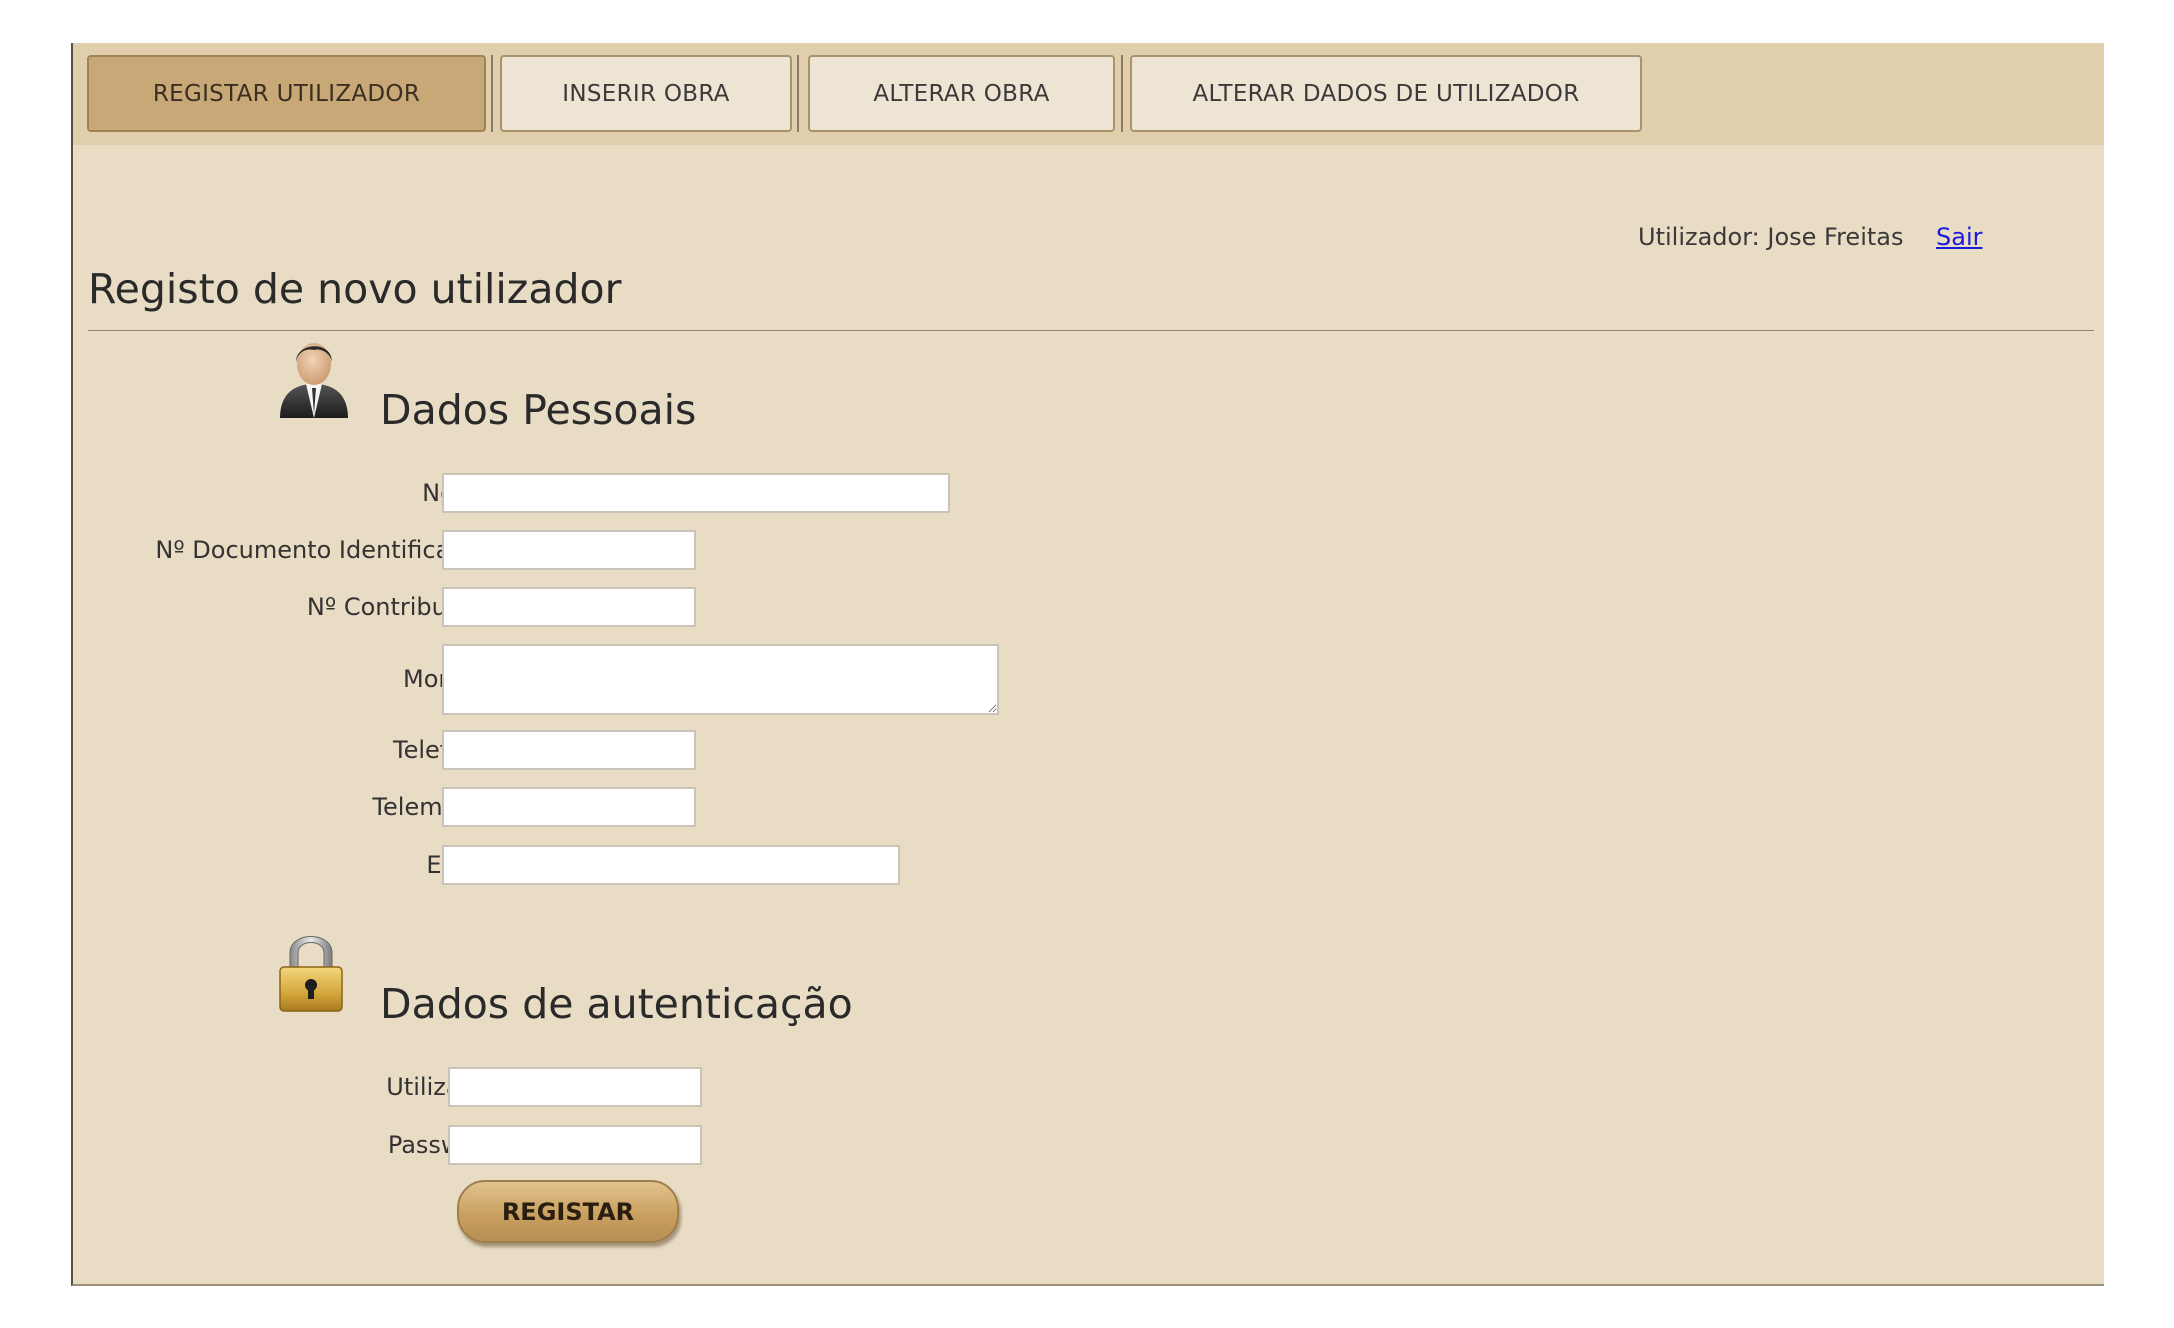 The width and height of the screenshot is (2174, 1328). Describe the element at coordinates (286, 93) in the screenshot. I see `tab-registar-utilizador: REGISTAR UTILIZADOR` at that location.